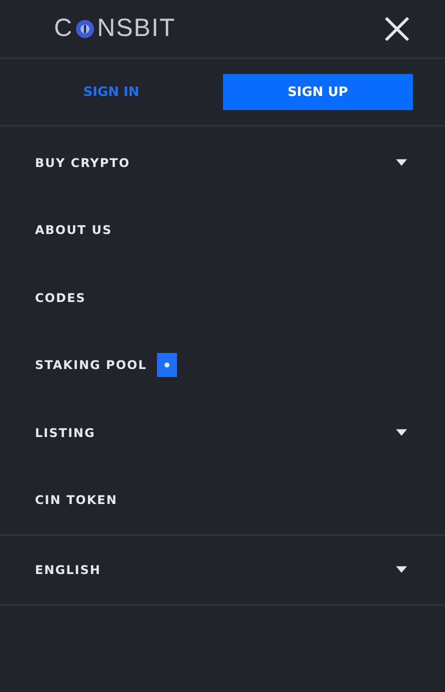  I want to click on auth-button: SIGN UP, so click(317, 92).